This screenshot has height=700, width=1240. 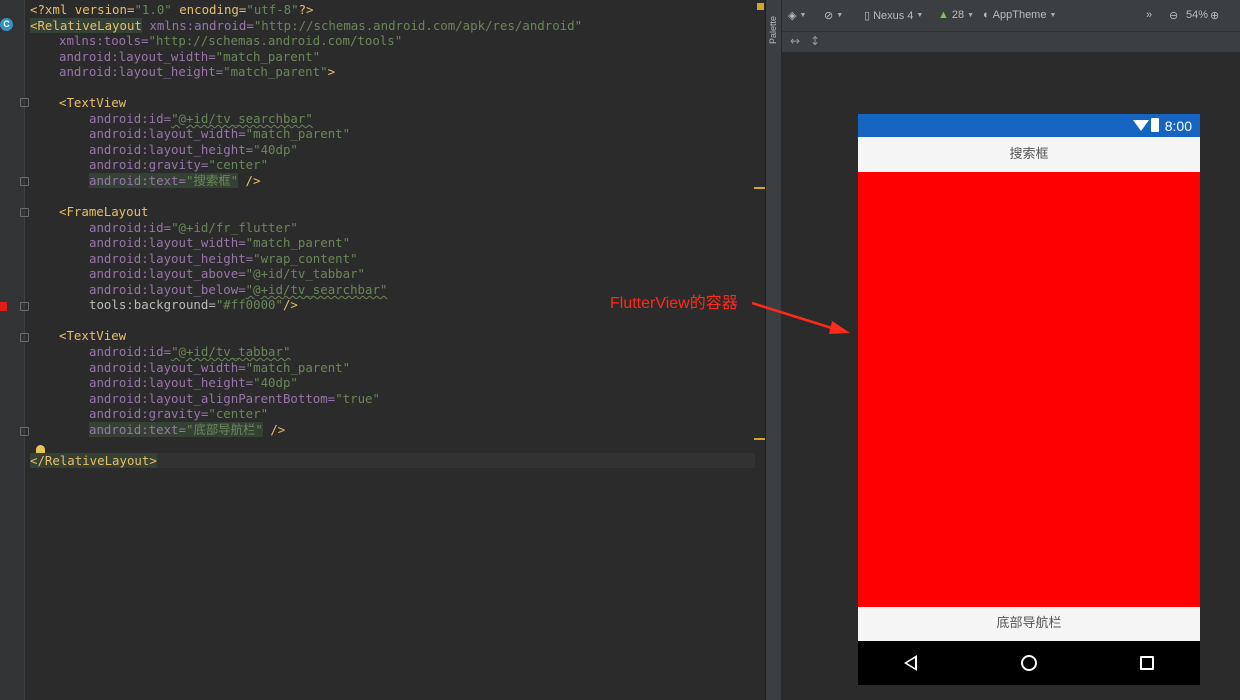 I want to click on annotation-arrow, so click(x=800, y=317).